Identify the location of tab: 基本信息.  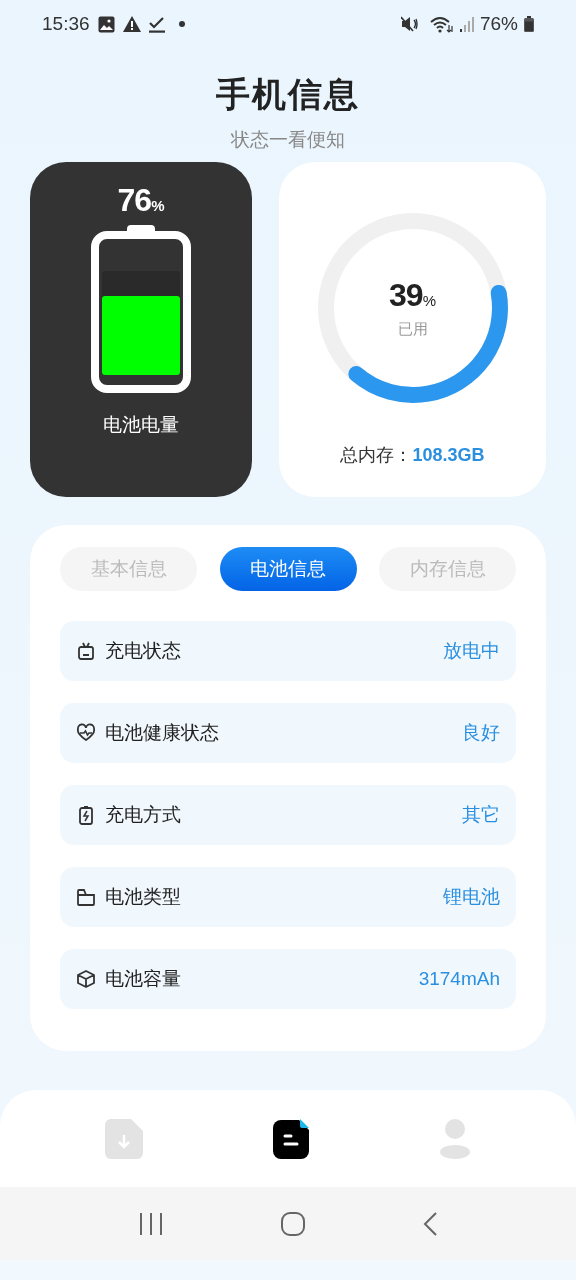
(128, 569).